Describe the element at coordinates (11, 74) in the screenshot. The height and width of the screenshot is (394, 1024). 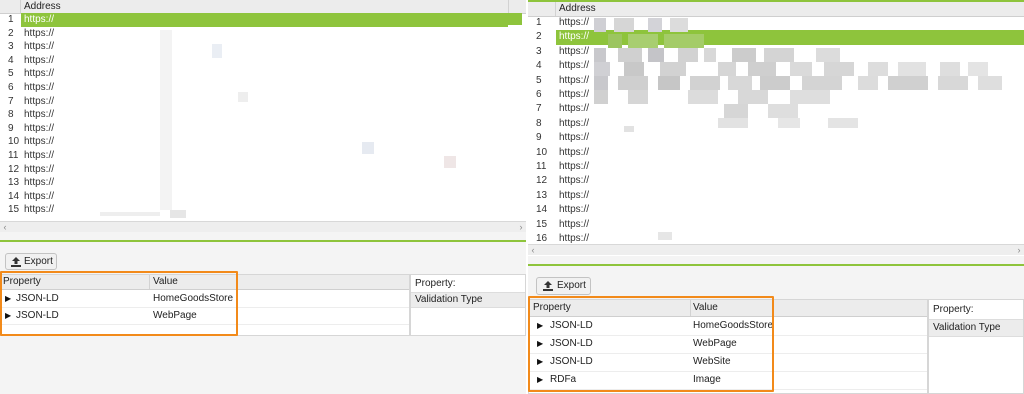
I see `row-number: 5` at that location.